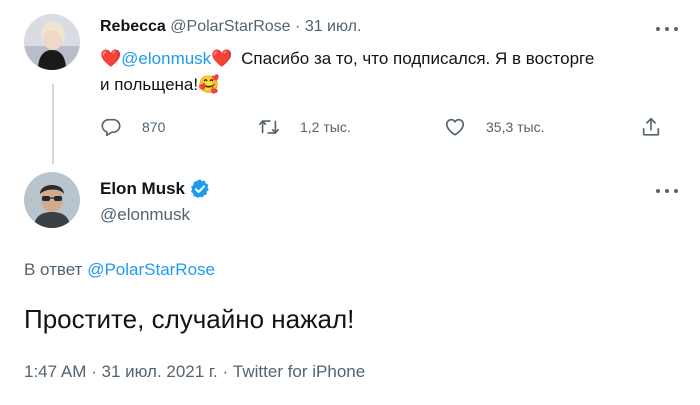  I want to click on tweet-full-date: 31 июл. 2021 г., so click(160, 371).